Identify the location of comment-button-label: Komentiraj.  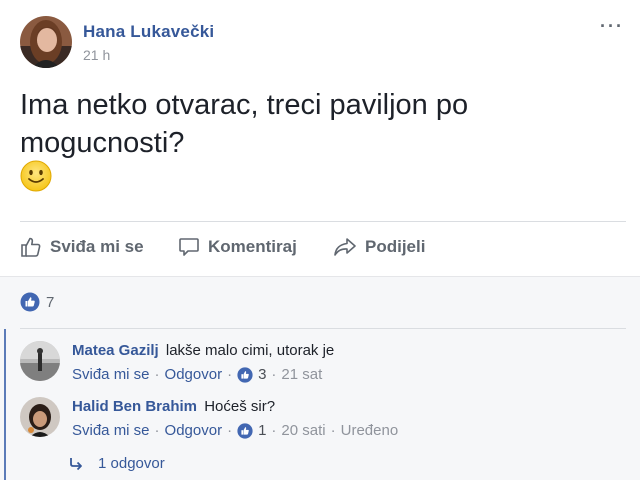
(252, 246).